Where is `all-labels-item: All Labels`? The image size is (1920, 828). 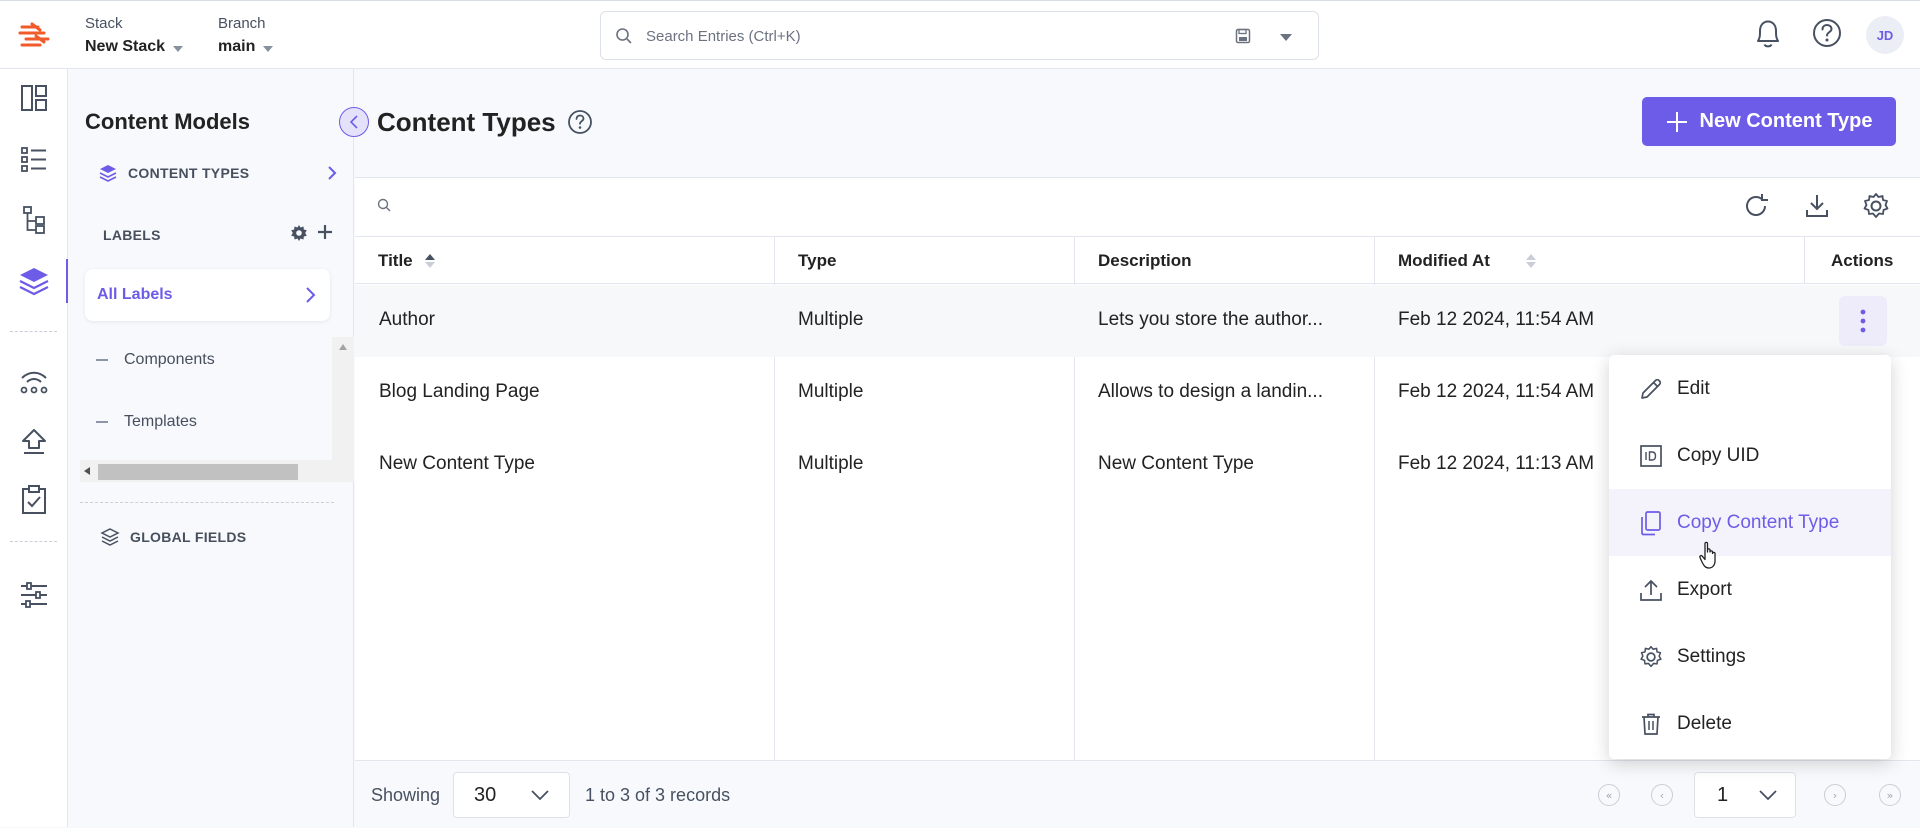
all-labels-item: All Labels is located at coordinates (207, 295).